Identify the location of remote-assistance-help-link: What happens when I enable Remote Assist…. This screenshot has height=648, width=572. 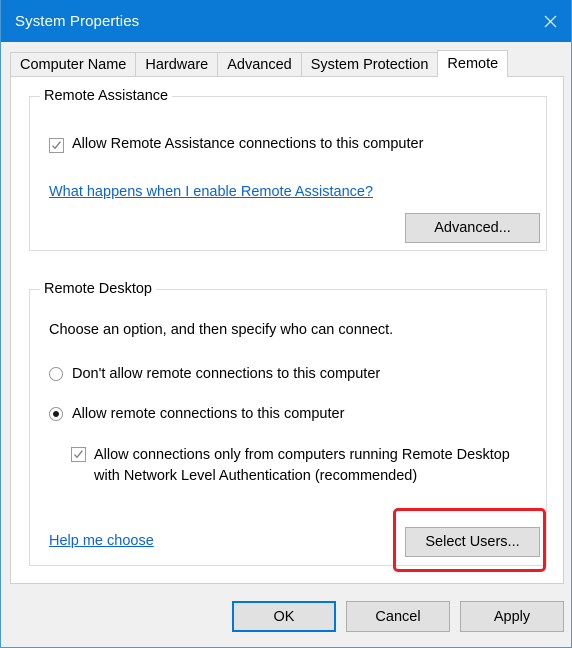
(211, 192).